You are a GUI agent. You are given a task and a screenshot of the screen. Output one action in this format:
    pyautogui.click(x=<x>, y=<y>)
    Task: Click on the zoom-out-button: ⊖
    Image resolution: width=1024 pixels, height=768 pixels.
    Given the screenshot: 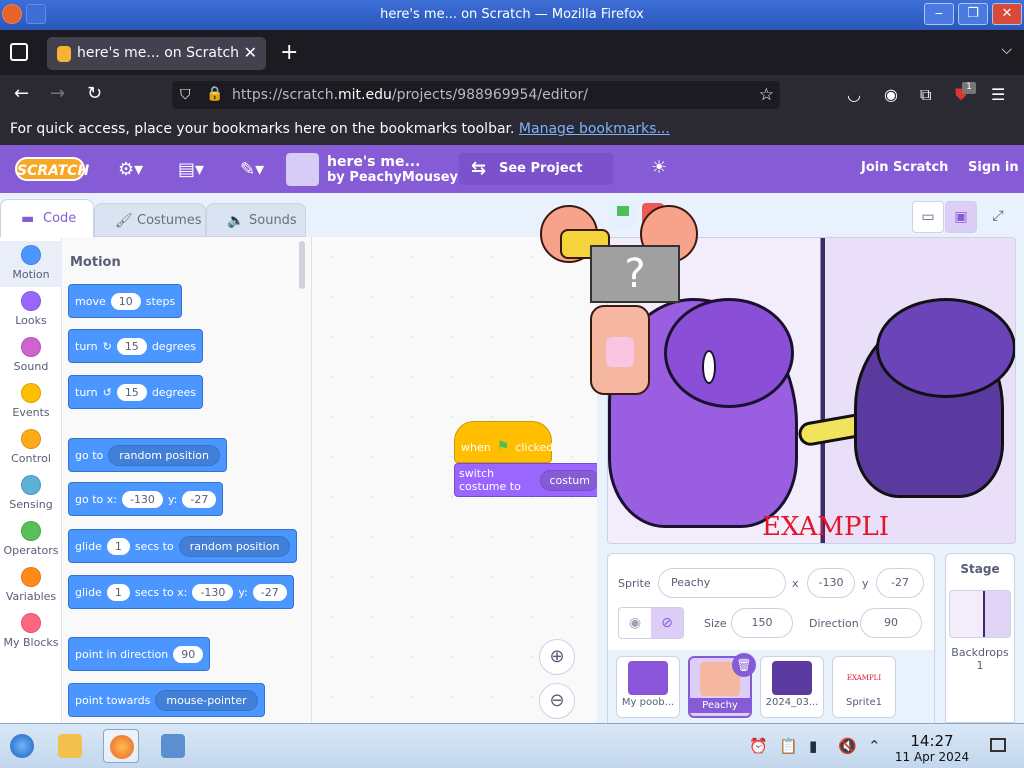 What is the action you would take?
    pyautogui.click(x=557, y=701)
    